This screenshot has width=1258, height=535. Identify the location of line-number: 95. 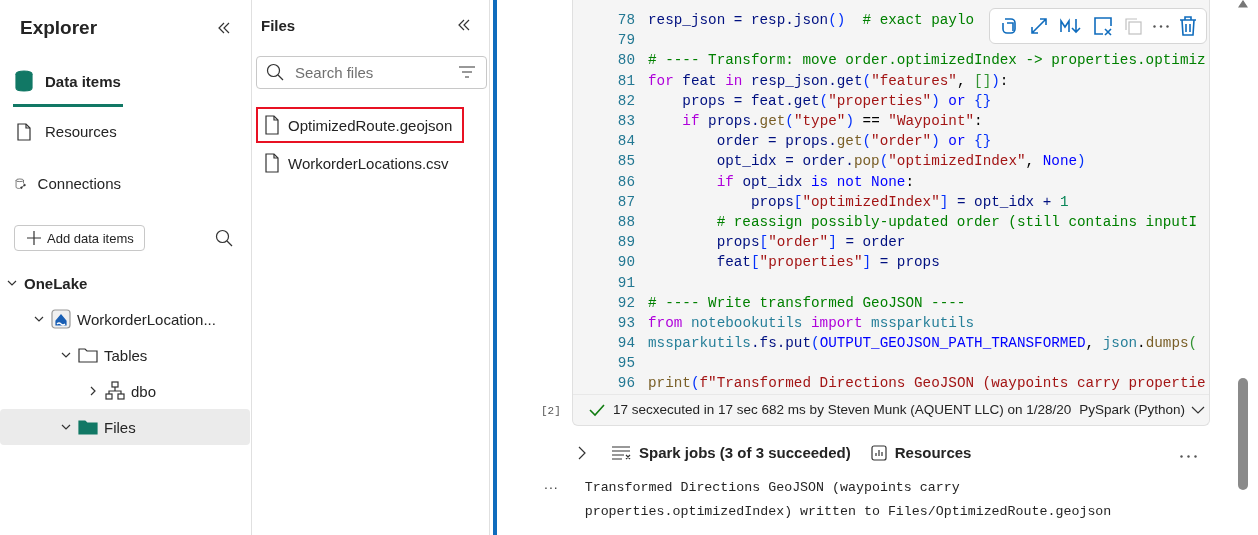
(625, 363).